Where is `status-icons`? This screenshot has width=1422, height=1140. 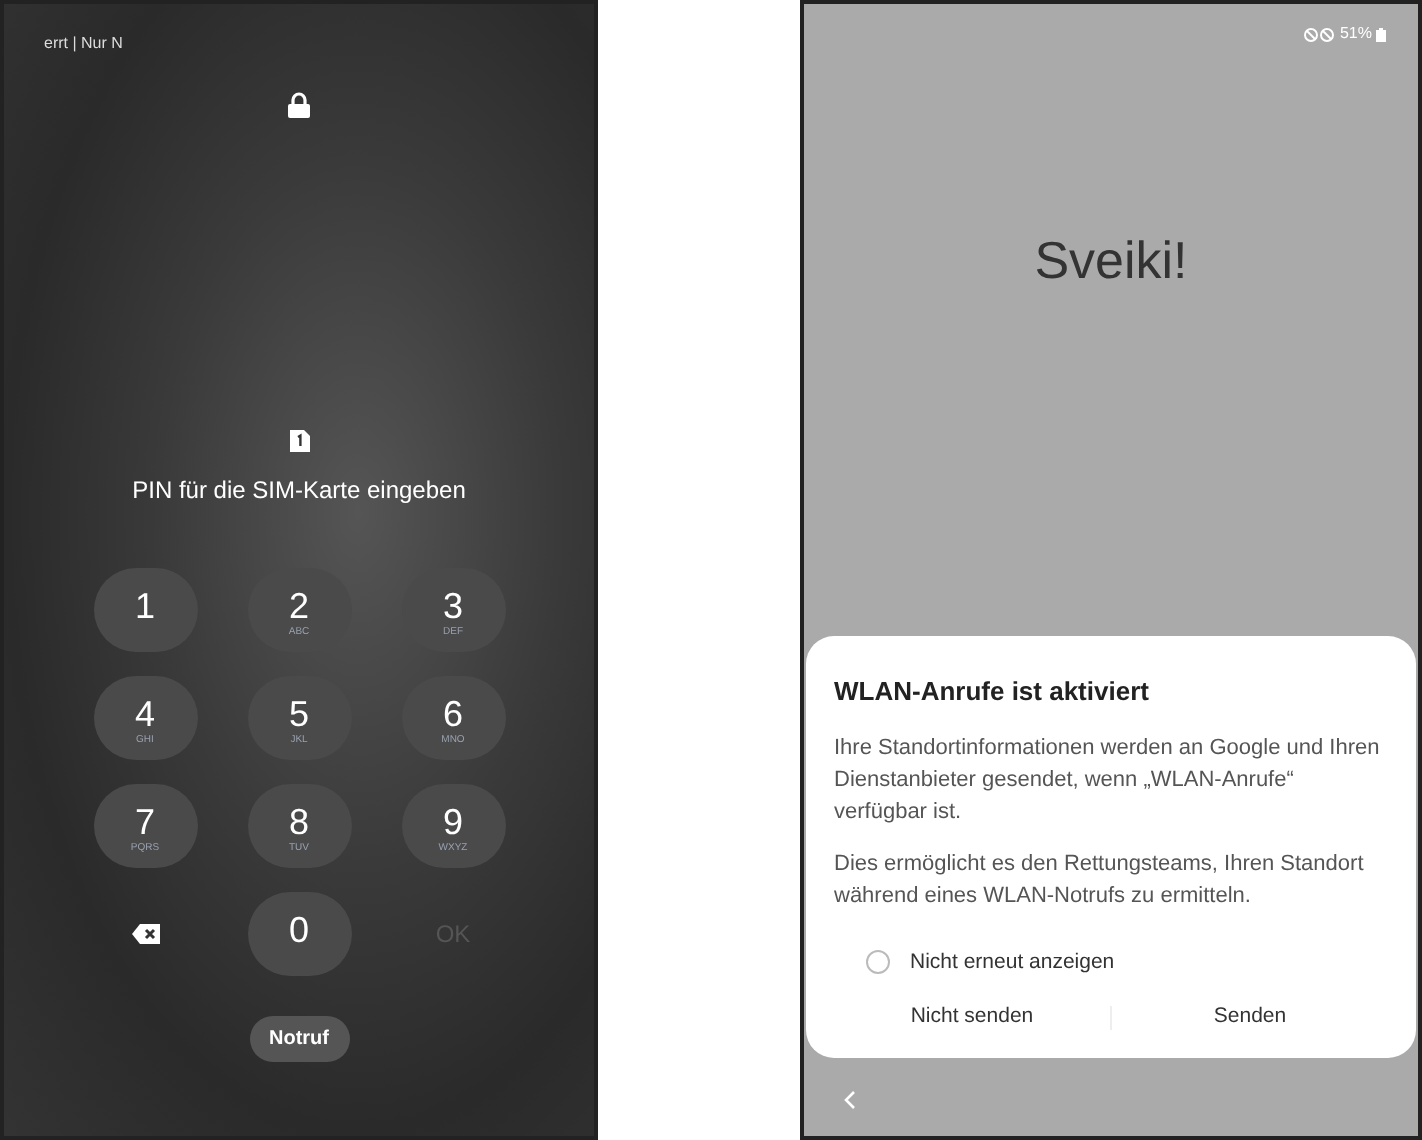
status-icons is located at coordinates (1319, 34).